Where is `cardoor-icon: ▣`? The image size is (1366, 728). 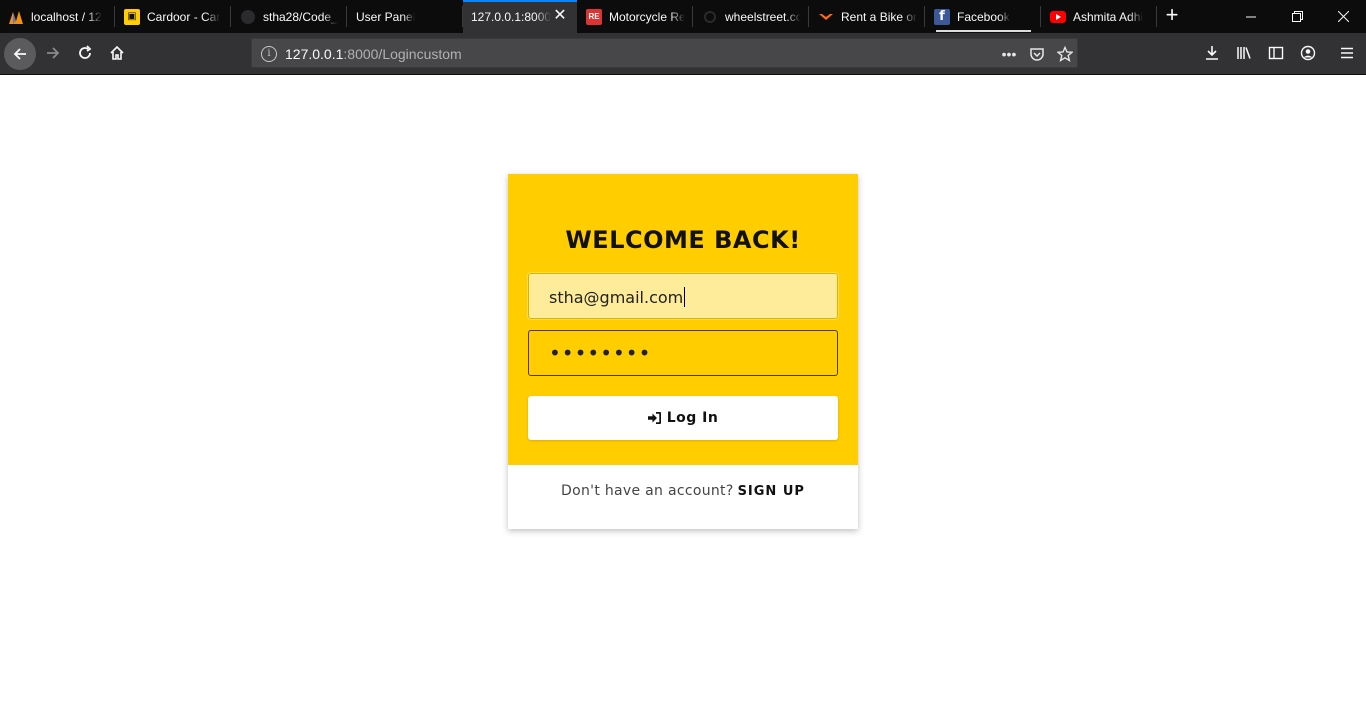 cardoor-icon: ▣ is located at coordinates (132, 16).